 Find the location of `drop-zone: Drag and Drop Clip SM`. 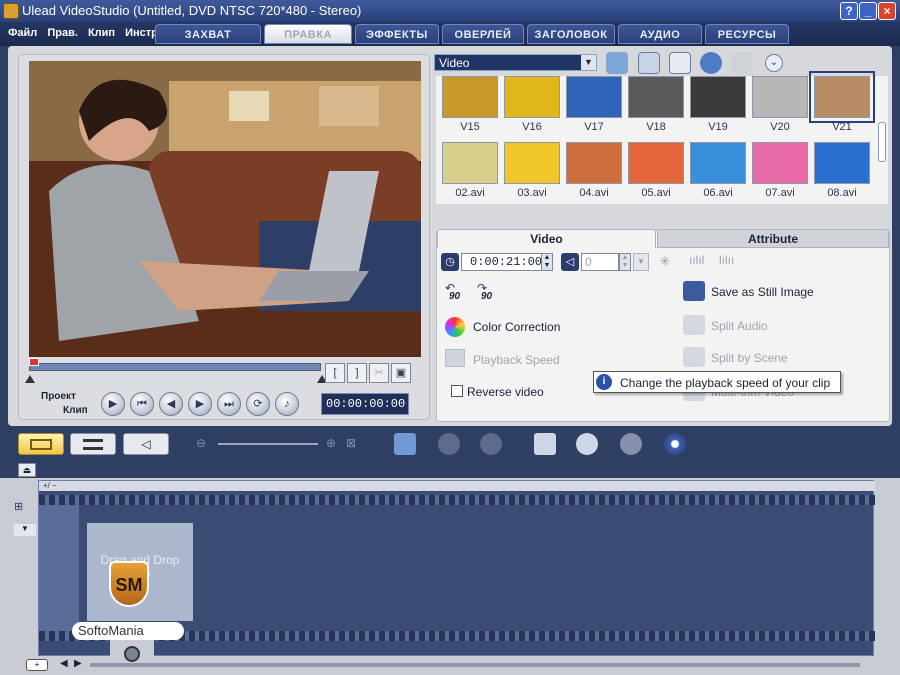

drop-zone: Drag and Drop Clip SM is located at coordinates (140, 572).